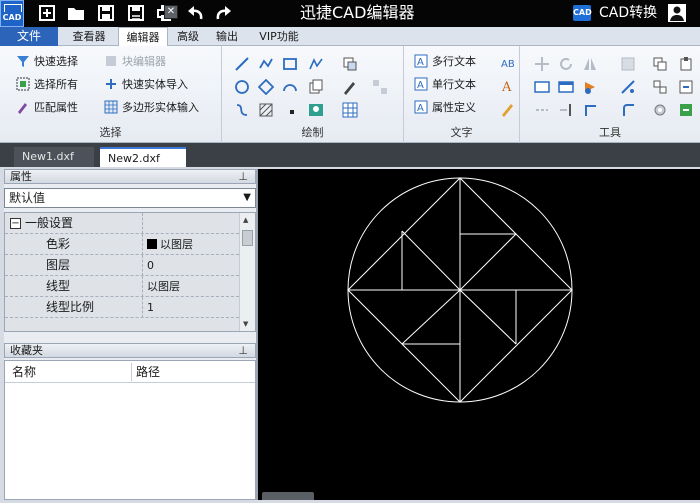  What do you see at coordinates (542, 110) in the screenshot?
I see `distance-icon` at bounding box center [542, 110].